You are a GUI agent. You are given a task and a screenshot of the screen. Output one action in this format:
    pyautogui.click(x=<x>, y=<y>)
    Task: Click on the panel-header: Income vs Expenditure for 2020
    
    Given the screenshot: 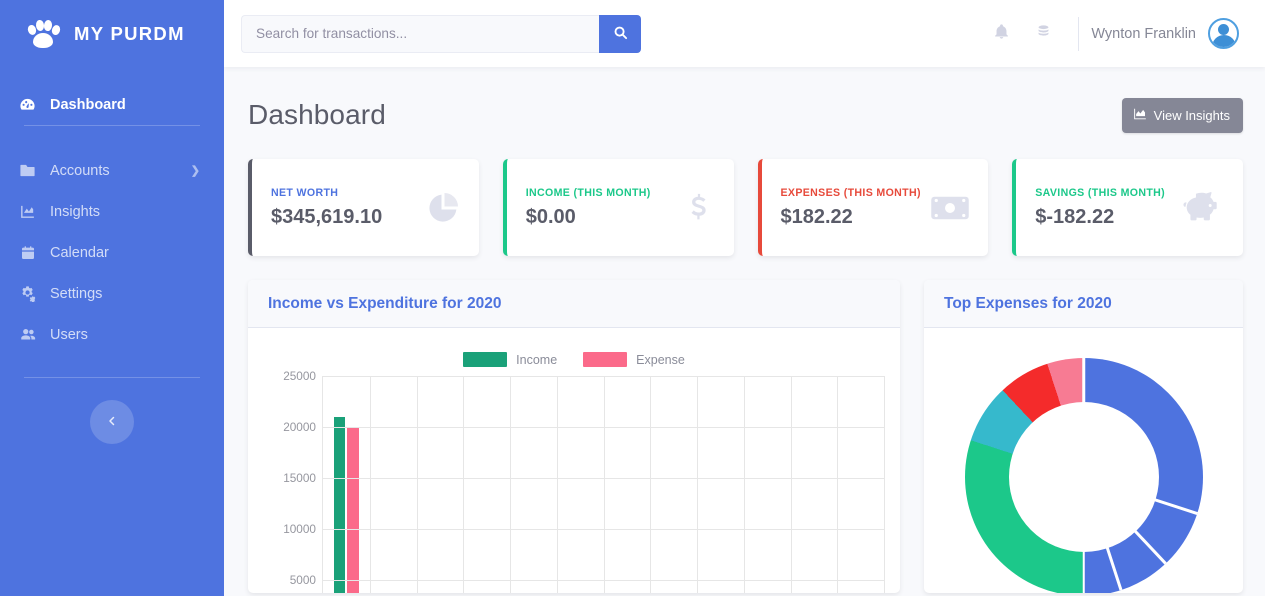 What is the action you would take?
    pyautogui.click(x=574, y=304)
    